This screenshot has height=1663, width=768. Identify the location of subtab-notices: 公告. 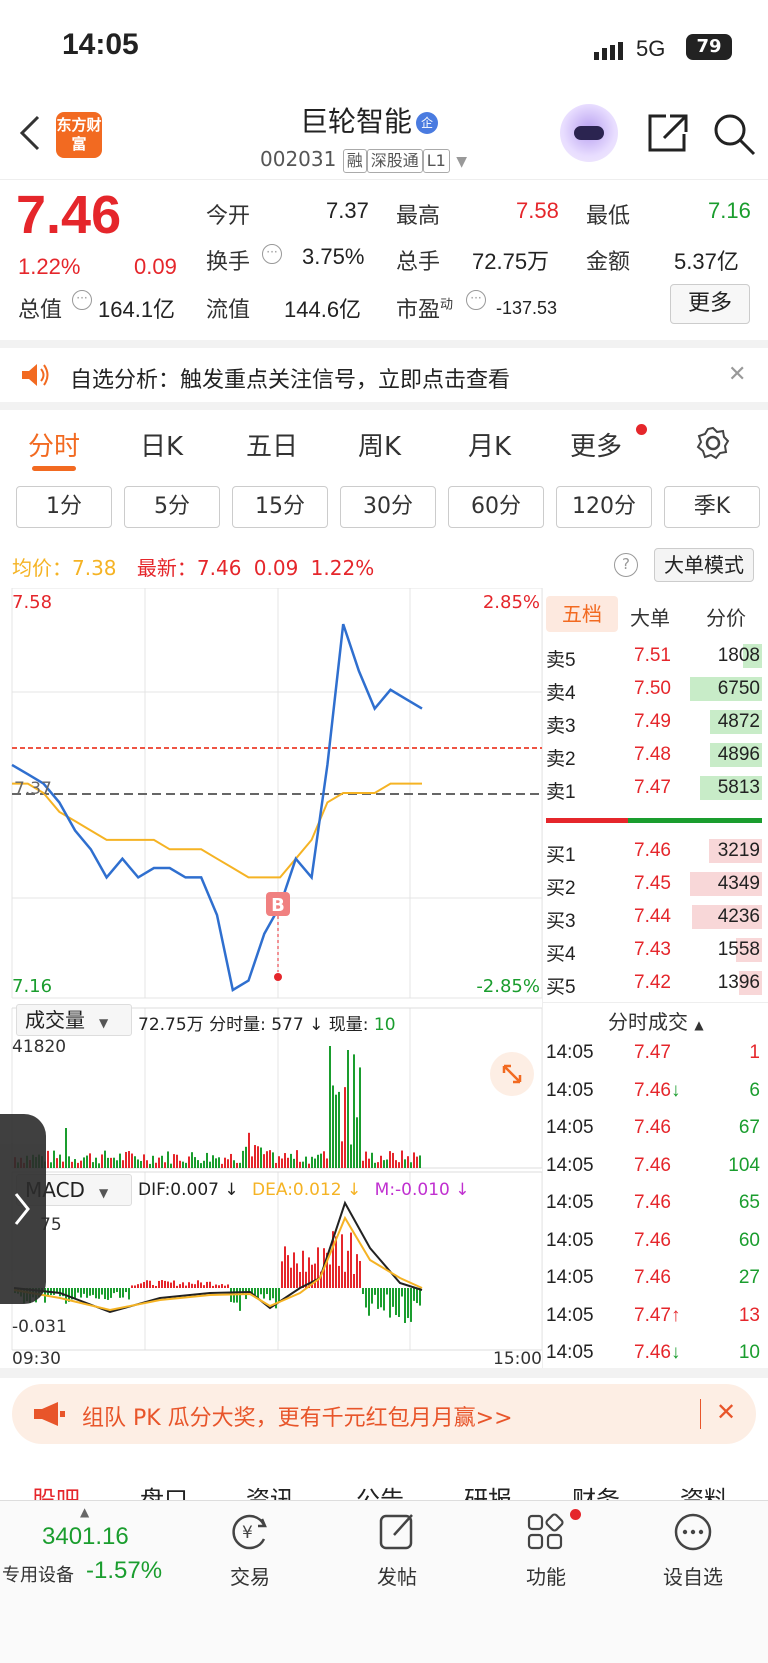
(380, 1490).